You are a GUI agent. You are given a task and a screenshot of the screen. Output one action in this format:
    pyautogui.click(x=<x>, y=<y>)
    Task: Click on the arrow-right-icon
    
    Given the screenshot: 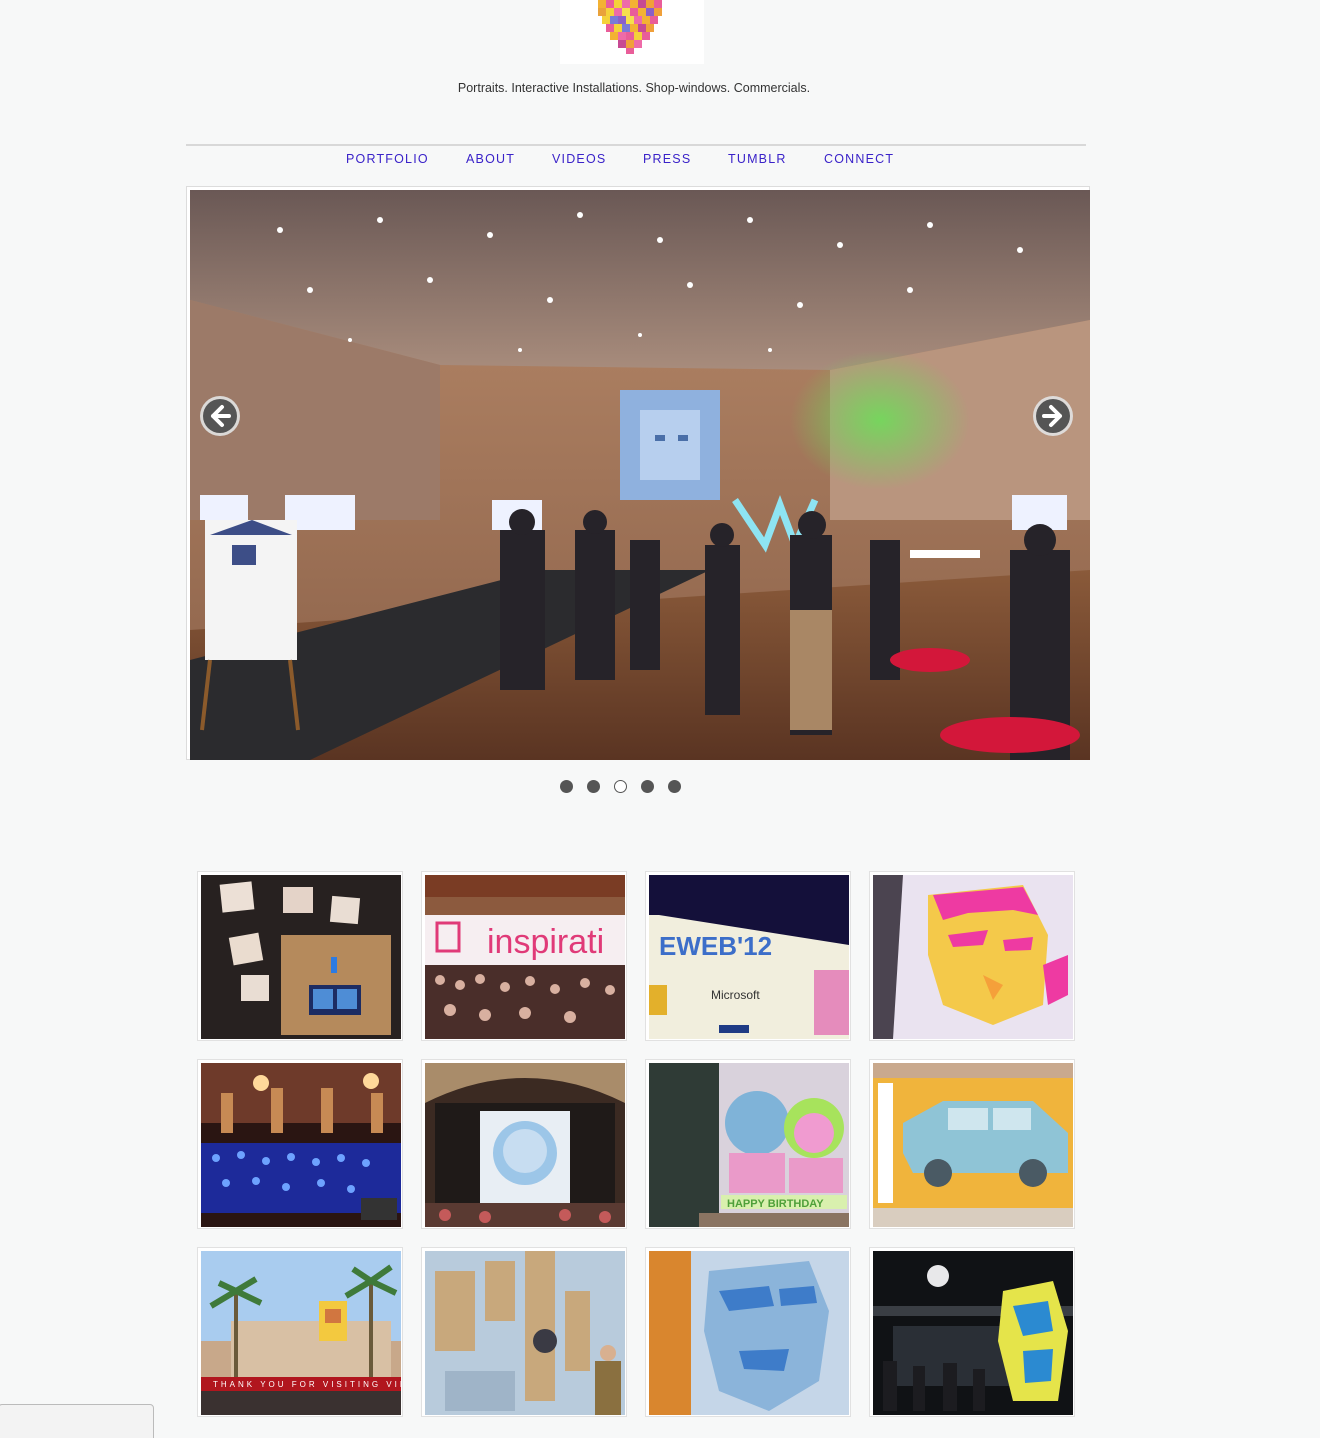 What is the action you would take?
    pyautogui.click(x=1053, y=416)
    